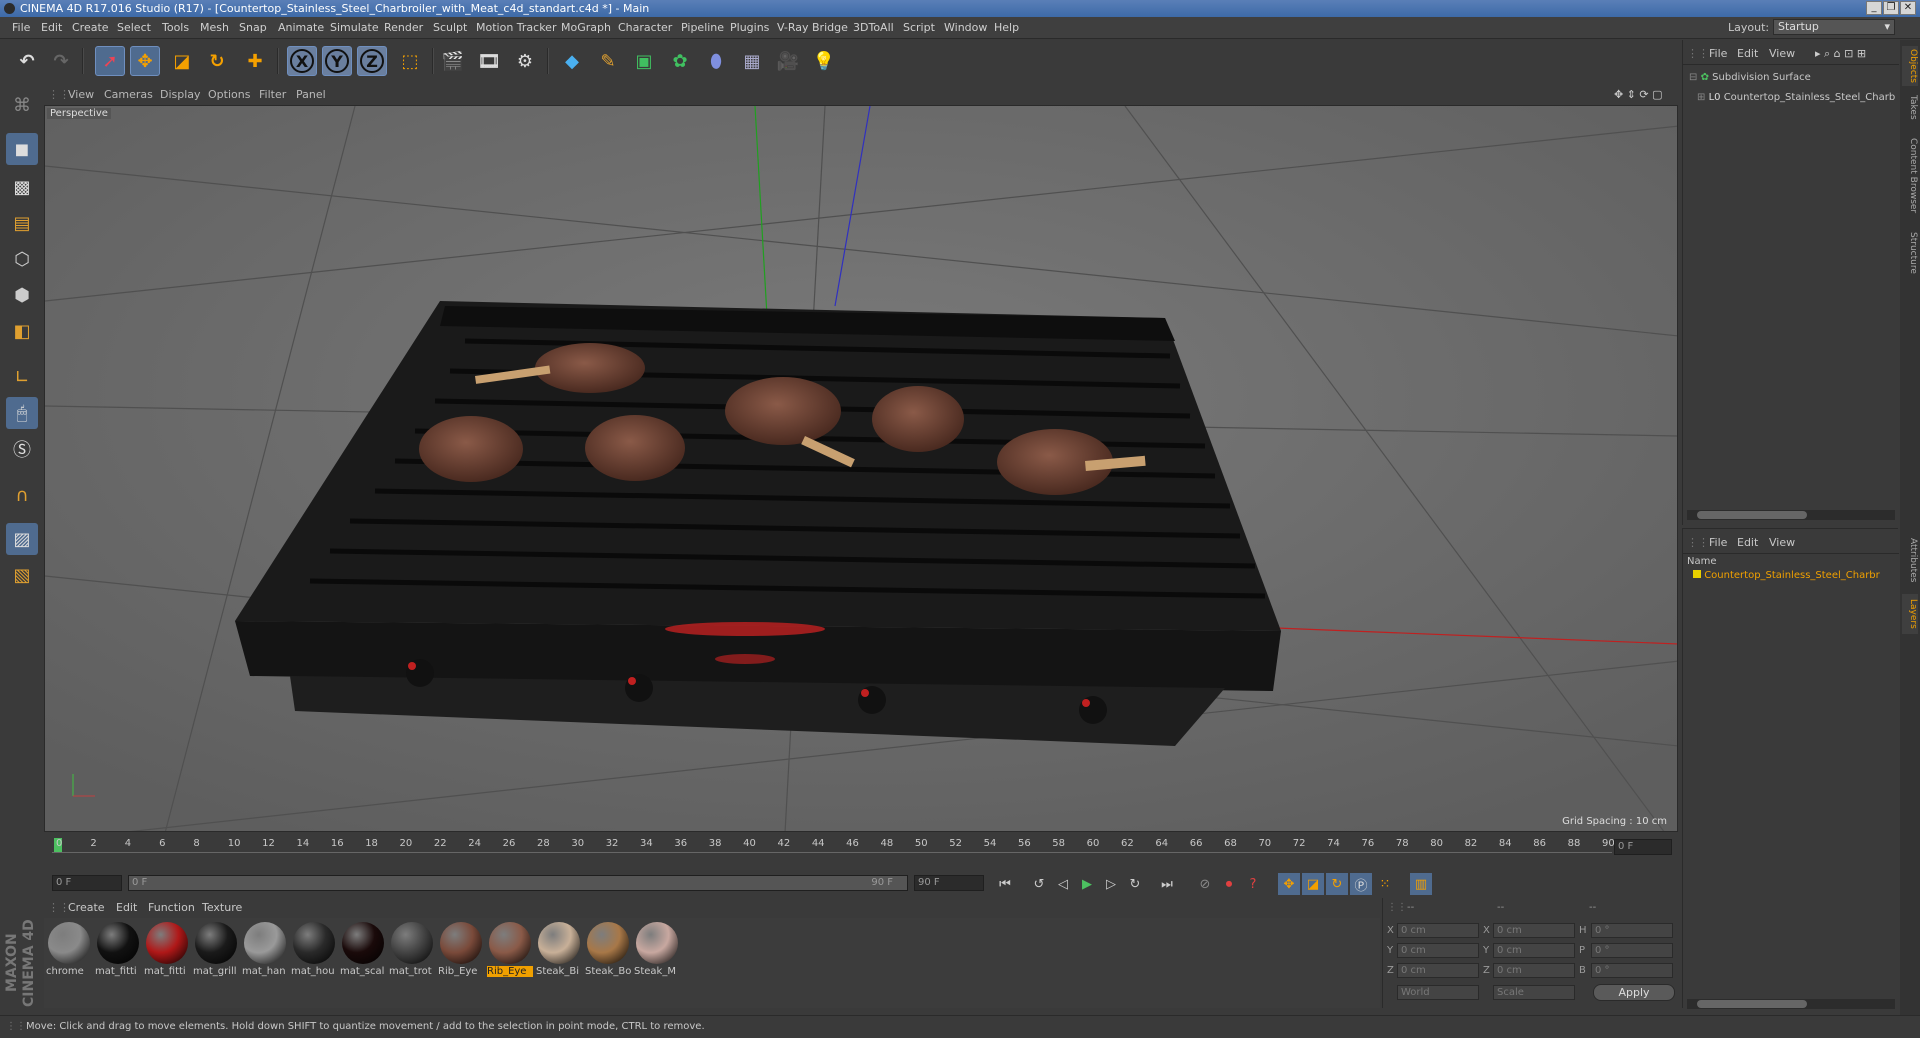  Describe the element at coordinates (86, 907) in the screenshot. I see `material-menu-create: Create` at that location.